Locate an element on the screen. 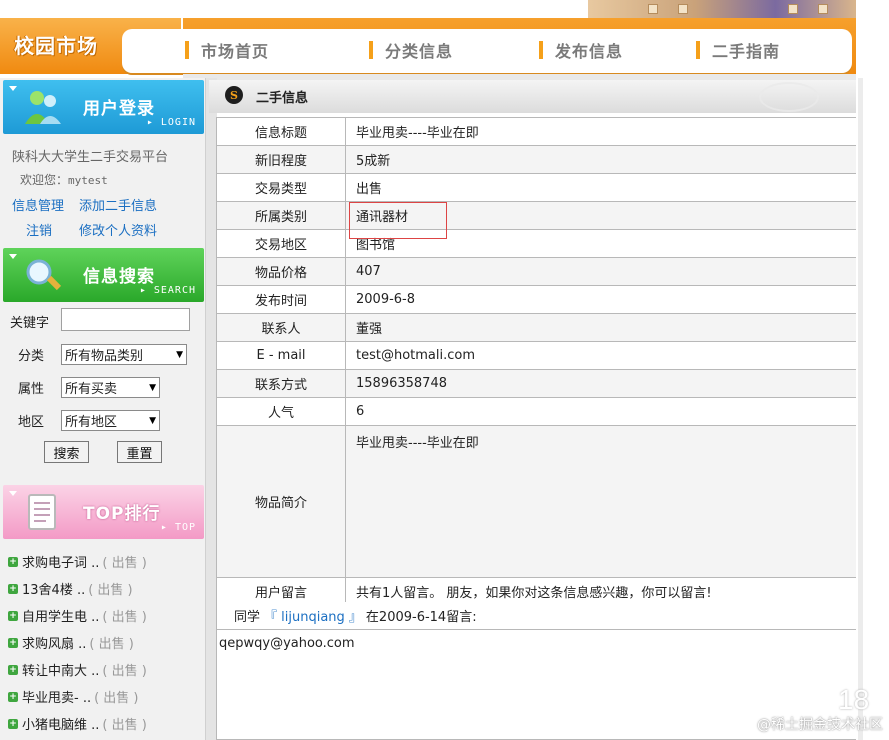 This screenshot has height=740, width=889. table-row: 人气 6 is located at coordinates (536, 411).